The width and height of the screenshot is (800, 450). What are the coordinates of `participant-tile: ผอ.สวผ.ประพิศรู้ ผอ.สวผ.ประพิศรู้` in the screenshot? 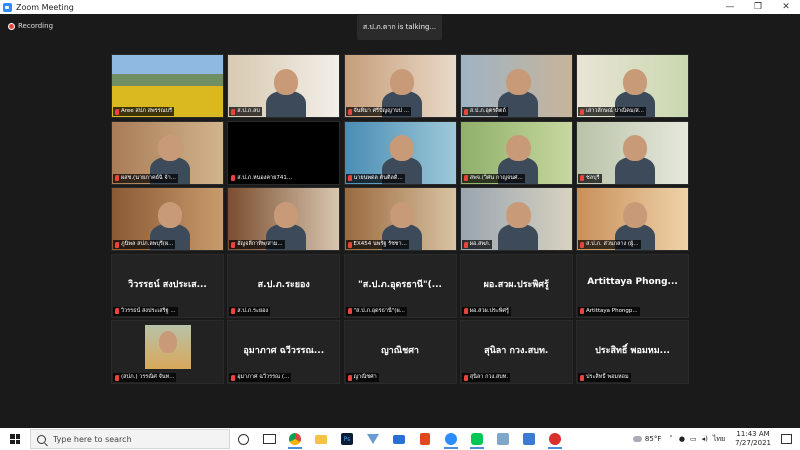 It's located at (516, 285).